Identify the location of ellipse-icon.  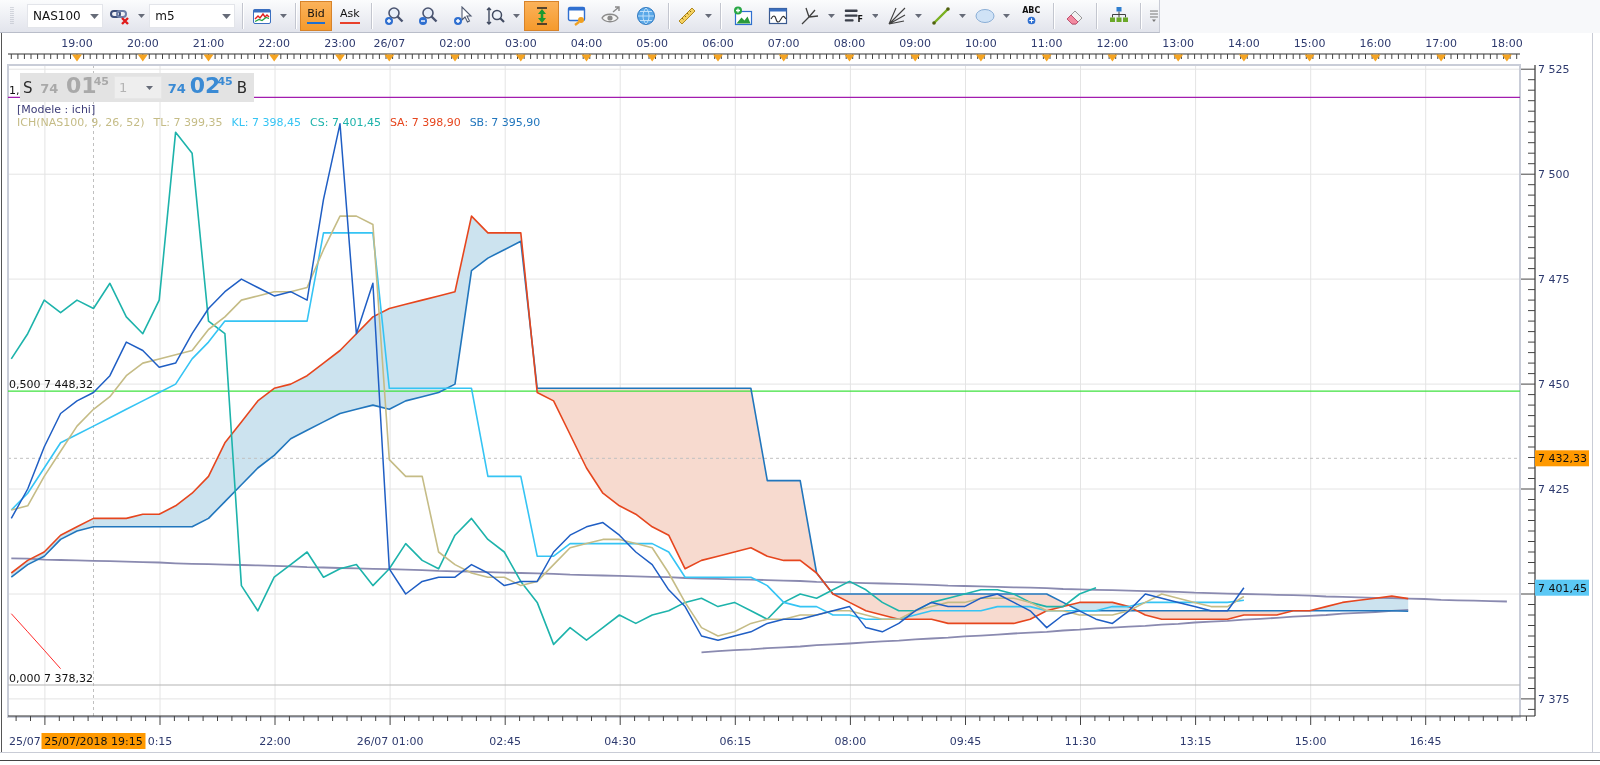
(984, 16).